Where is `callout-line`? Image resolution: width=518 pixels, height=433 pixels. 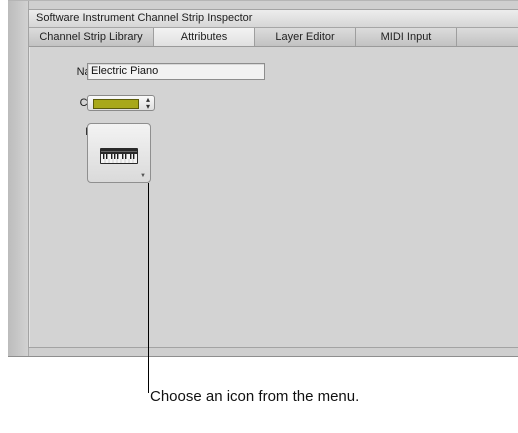
callout-line is located at coordinates (148, 288).